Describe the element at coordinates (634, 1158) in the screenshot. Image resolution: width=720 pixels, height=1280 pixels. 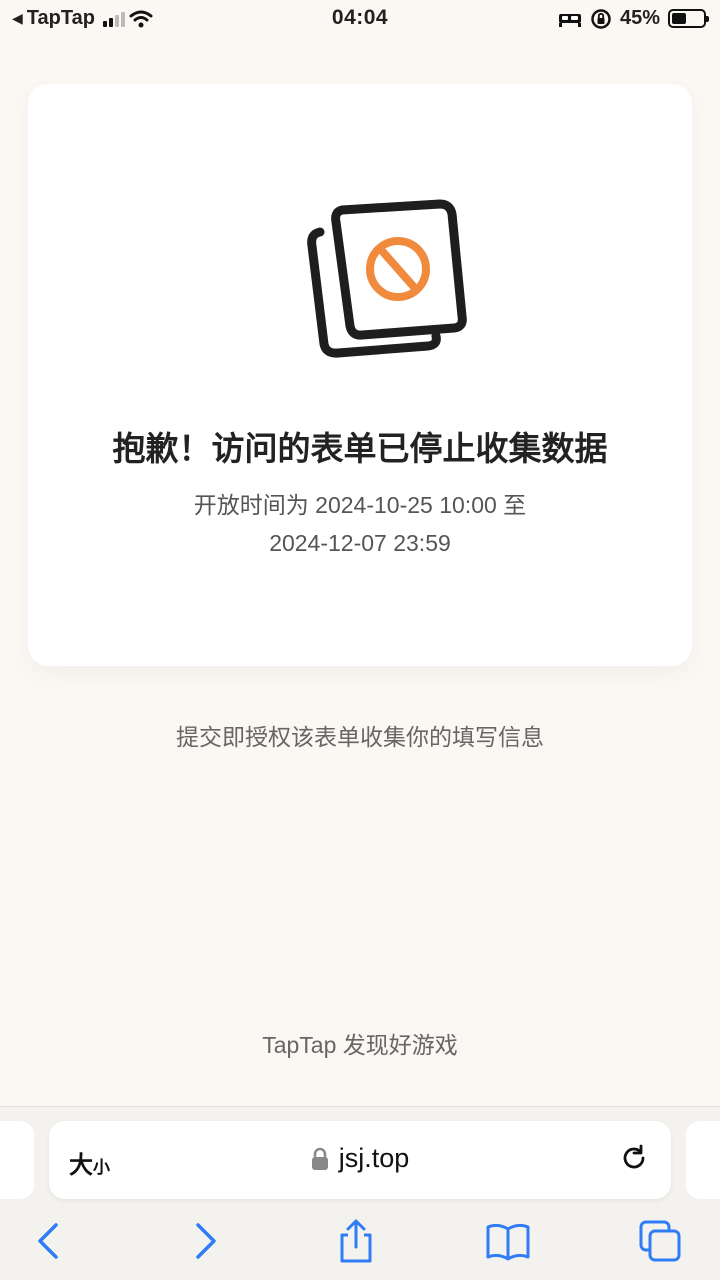
I see `reload-icon` at that location.